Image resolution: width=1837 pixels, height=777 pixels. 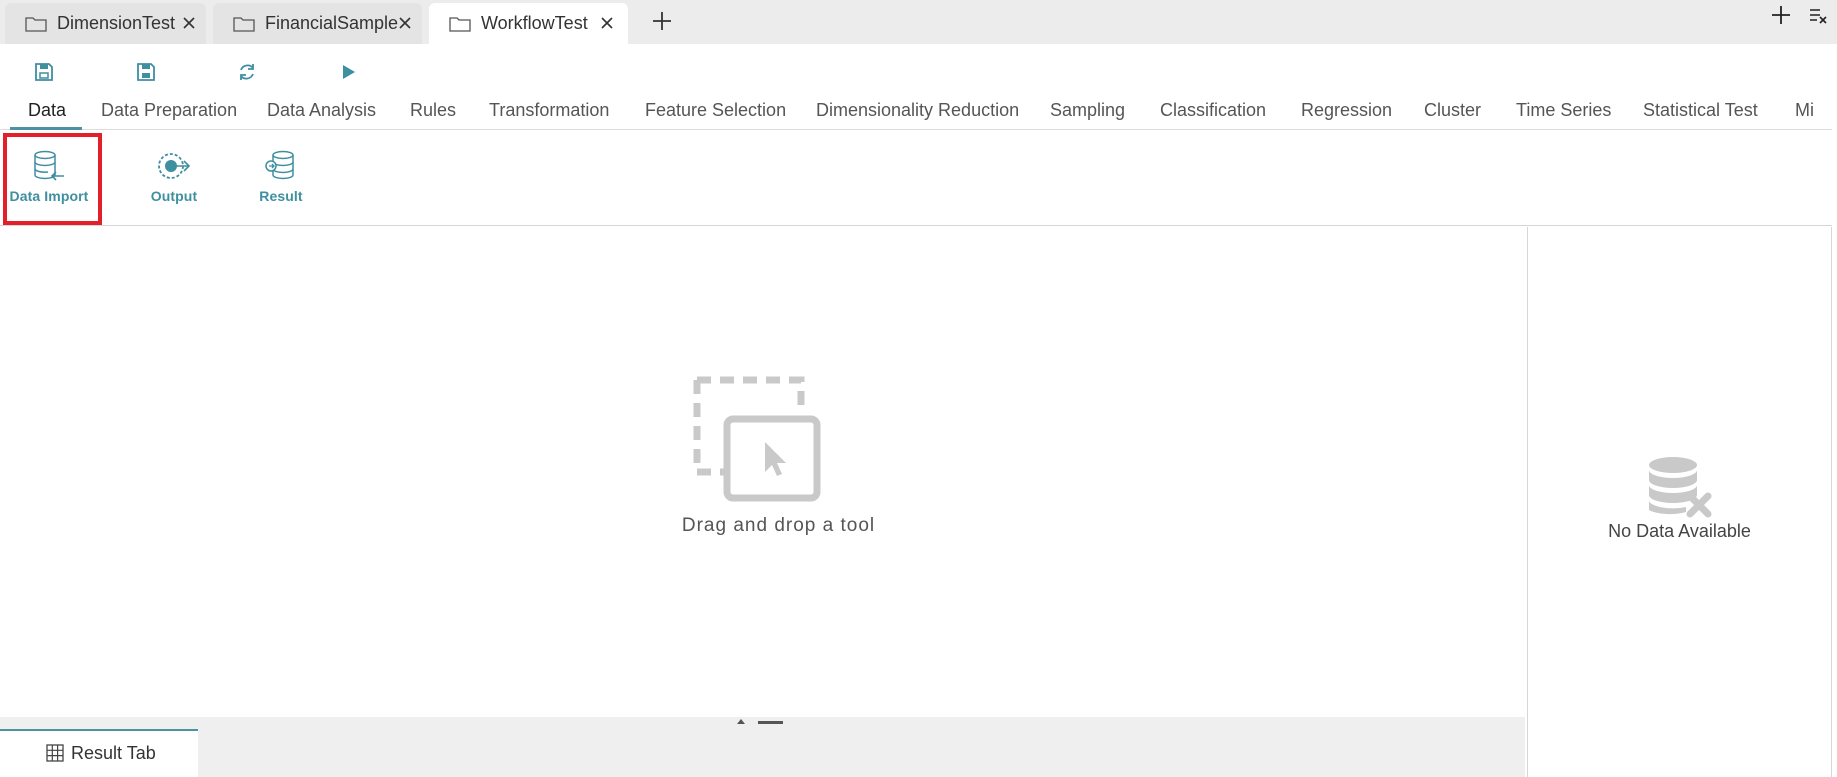 I want to click on refresh-icon, so click(x=247, y=72).